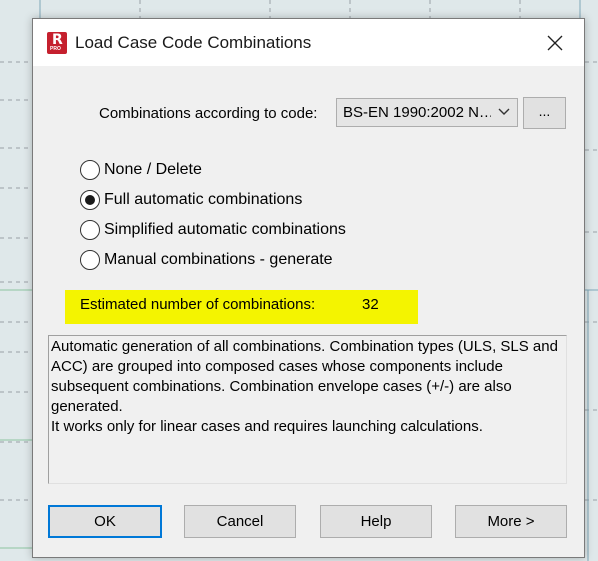 The image size is (598, 561). Describe the element at coordinates (225, 229) in the screenshot. I see `option-label: Simplified automatic combinations` at that location.